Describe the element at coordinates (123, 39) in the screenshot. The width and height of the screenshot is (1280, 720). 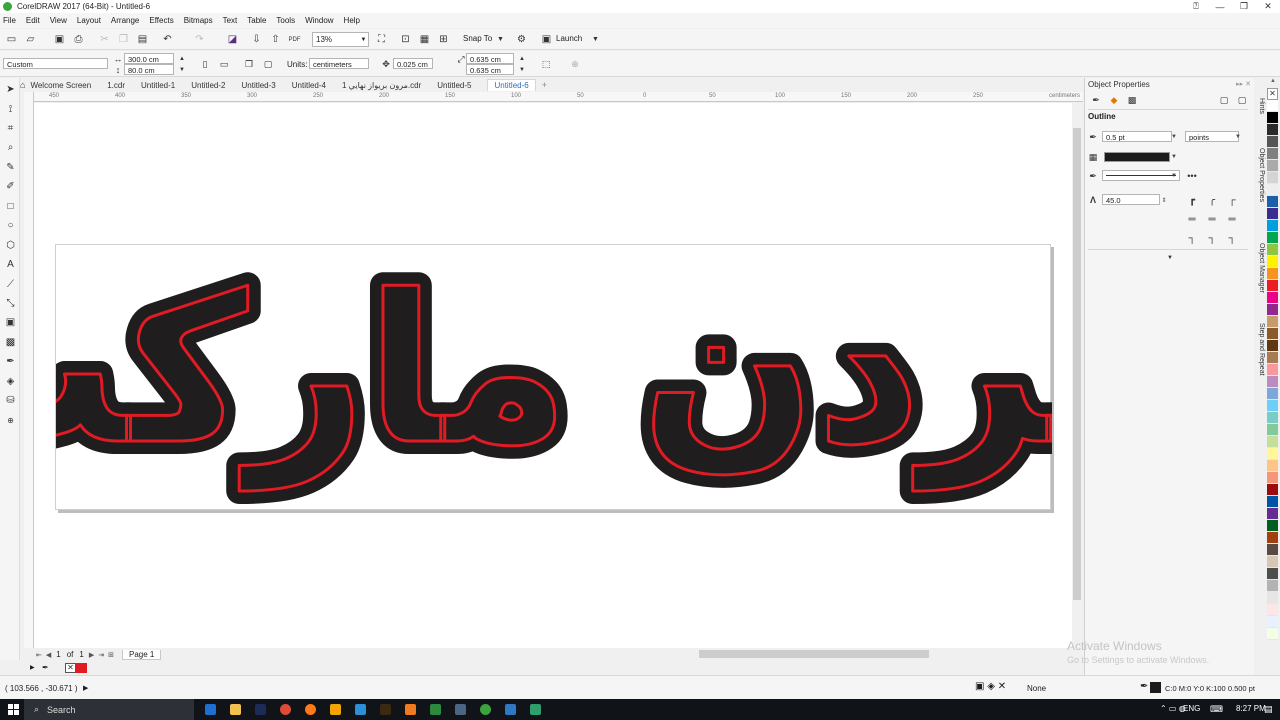
I see `copy-icon: ❐` at that location.